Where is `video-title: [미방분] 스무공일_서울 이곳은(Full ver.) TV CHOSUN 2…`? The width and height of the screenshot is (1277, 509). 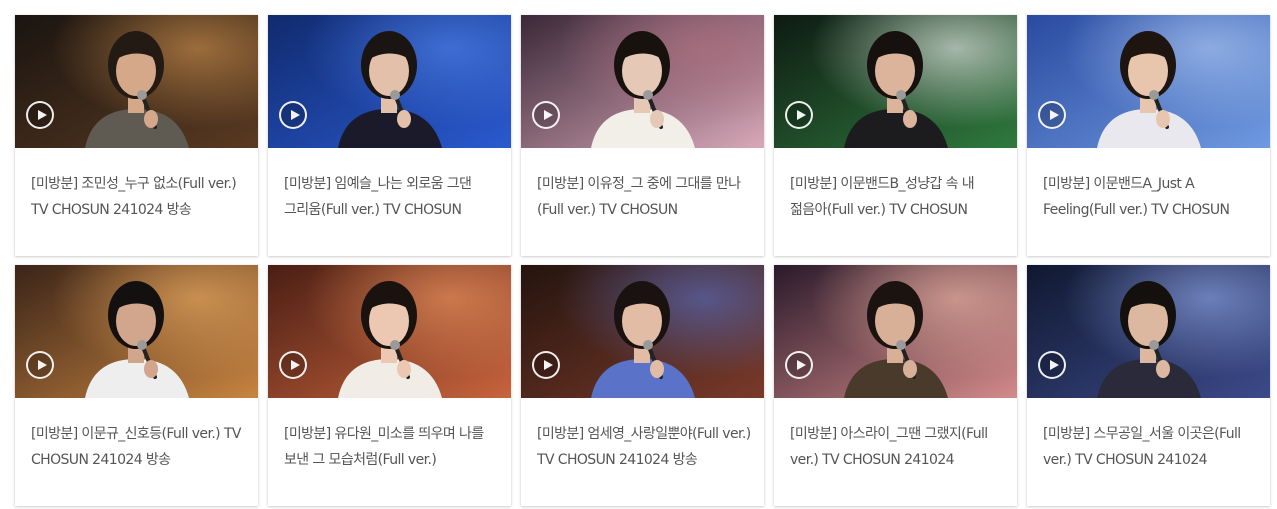 video-title: [미방분] 스무공일_서울 이곳은(Full ver.) TV CHOSUN 2… is located at coordinates (1150, 447).